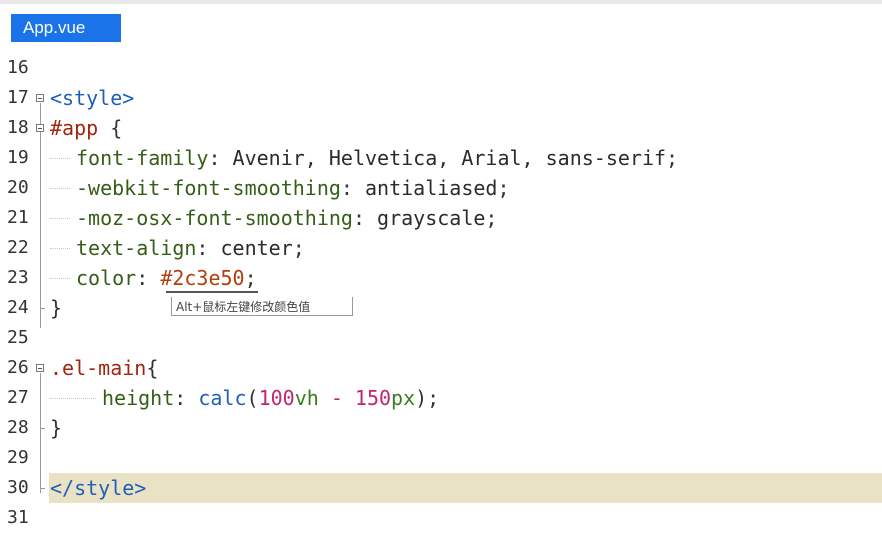 This screenshot has width=882, height=533. I want to click on line-number: 25, so click(18, 337).